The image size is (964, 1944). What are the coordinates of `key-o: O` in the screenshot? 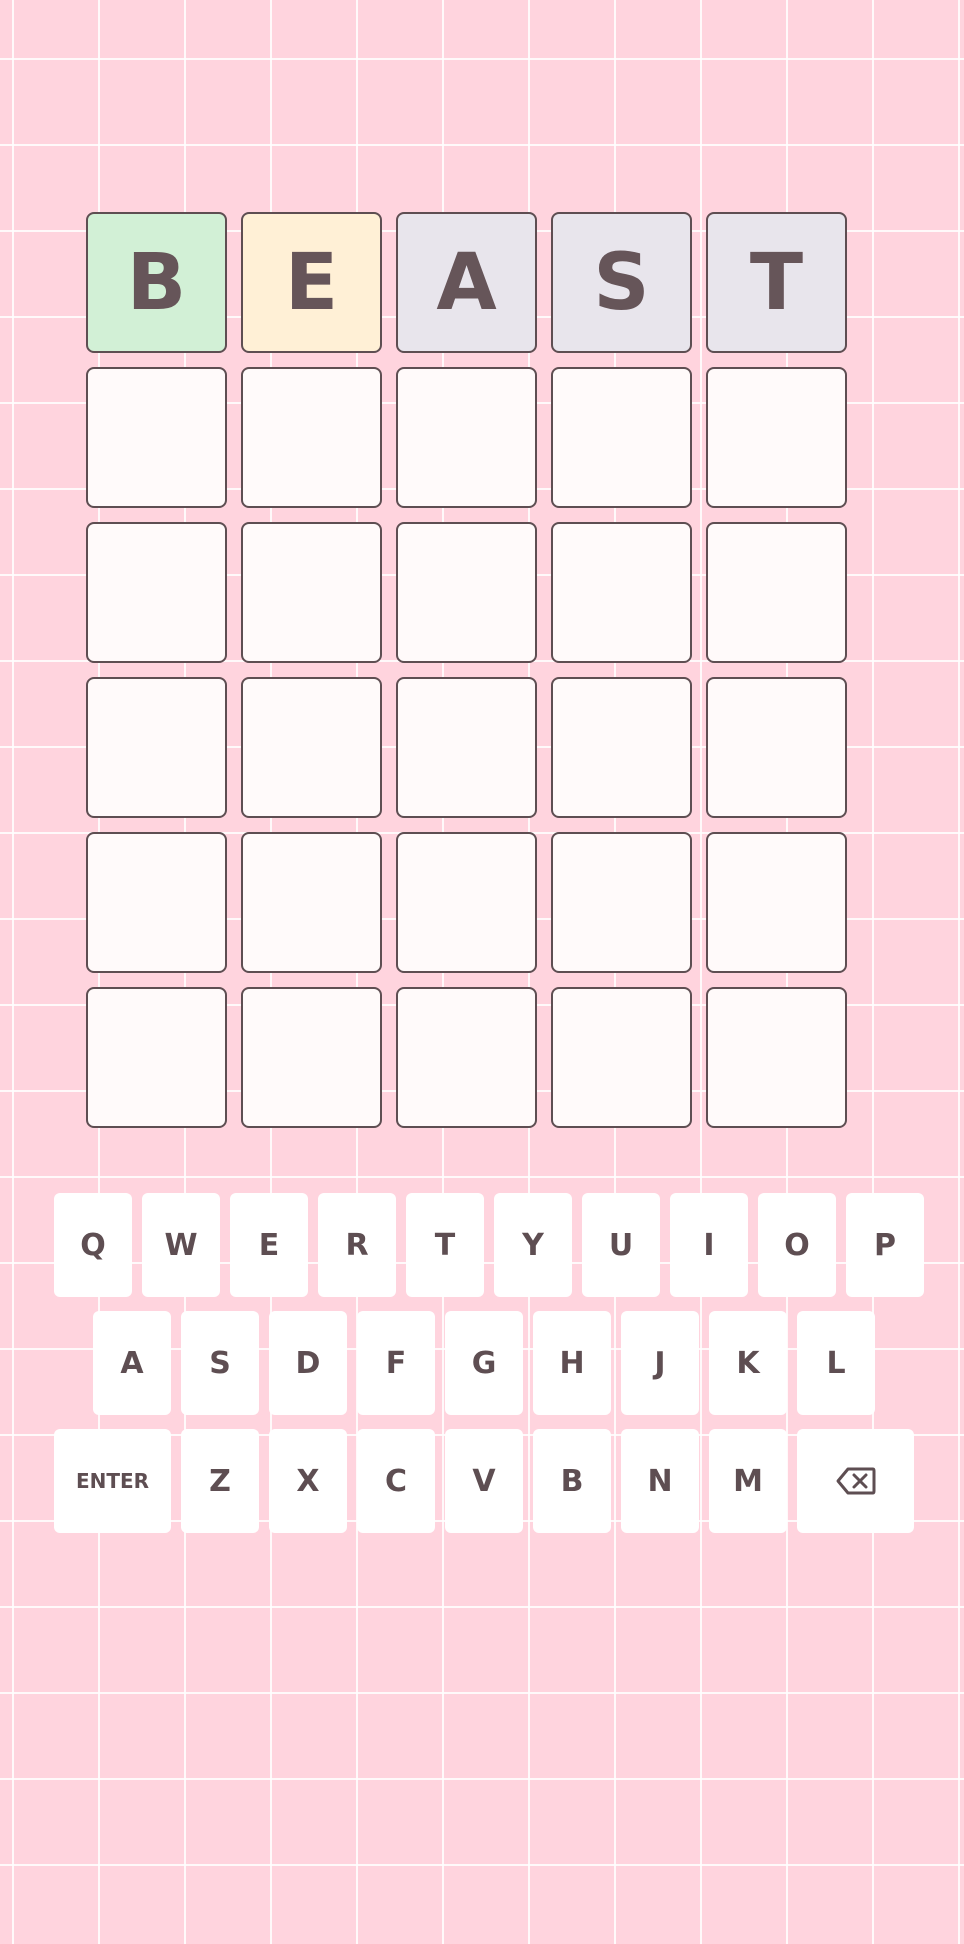 It's located at (797, 1245).